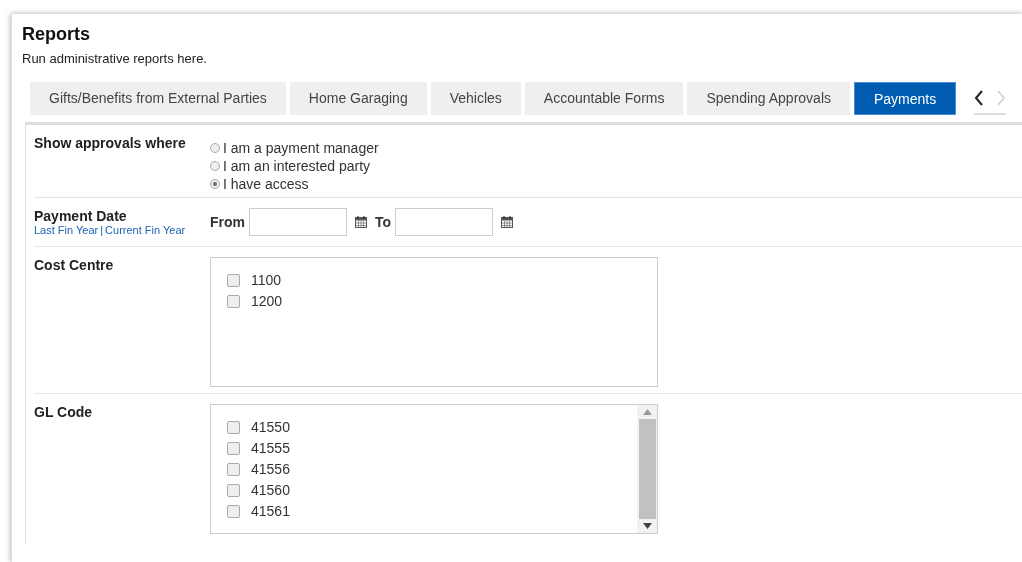 The width and height of the screenshot is (1022, 562). I want to click on page-title: Reports, so click(56, 34).